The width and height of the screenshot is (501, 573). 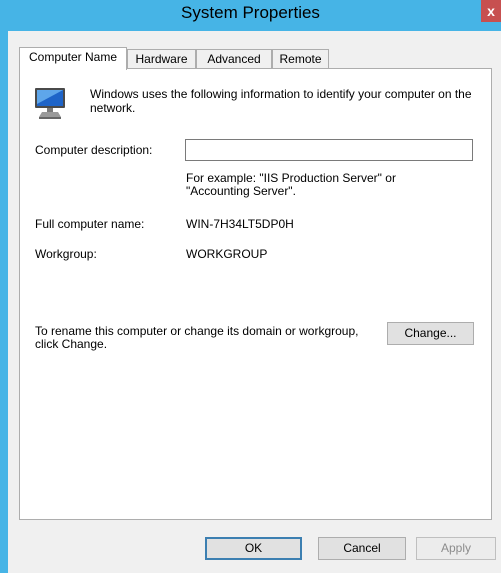 I want to click on close-icon: x, so click(x=491, y=11).